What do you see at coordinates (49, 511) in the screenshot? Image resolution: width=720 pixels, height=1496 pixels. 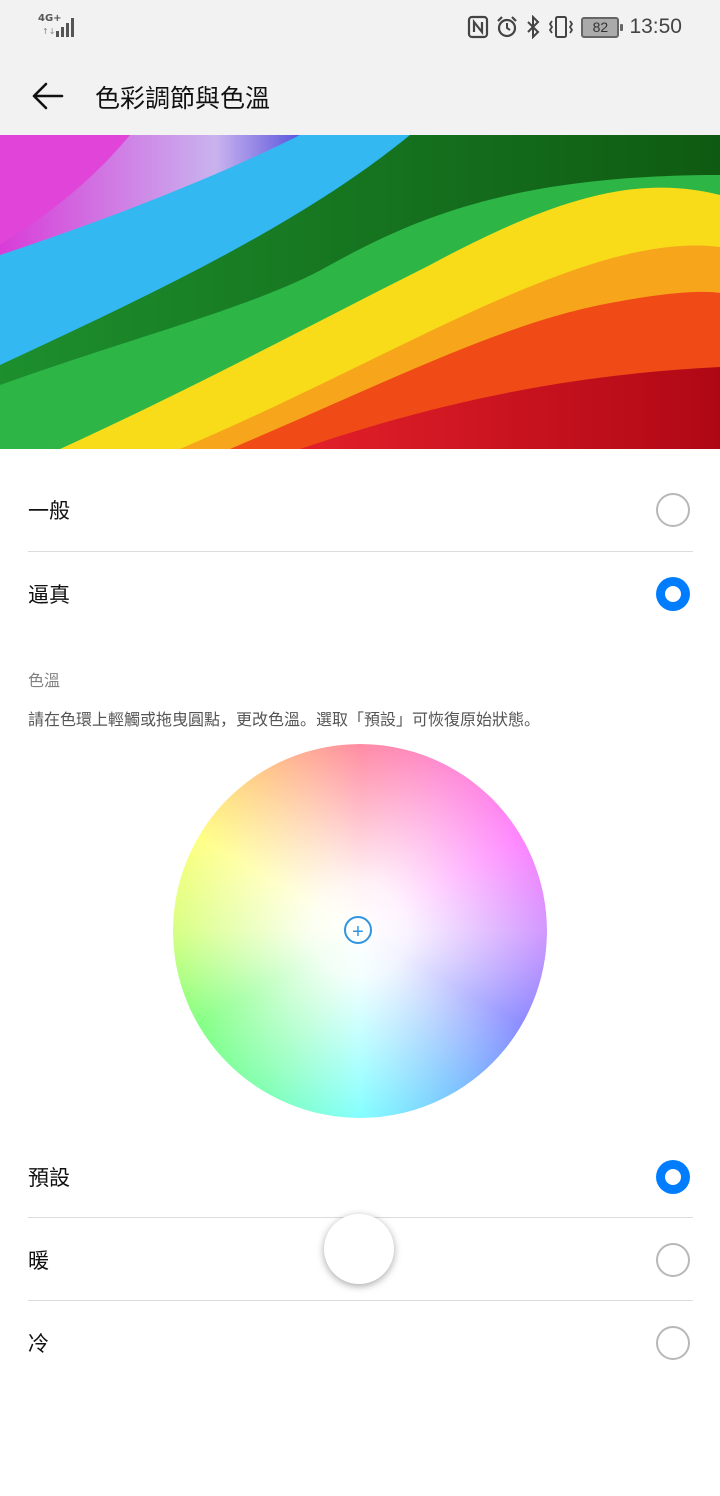 I see `option-label: 一般` at bounding box center [49, 511].